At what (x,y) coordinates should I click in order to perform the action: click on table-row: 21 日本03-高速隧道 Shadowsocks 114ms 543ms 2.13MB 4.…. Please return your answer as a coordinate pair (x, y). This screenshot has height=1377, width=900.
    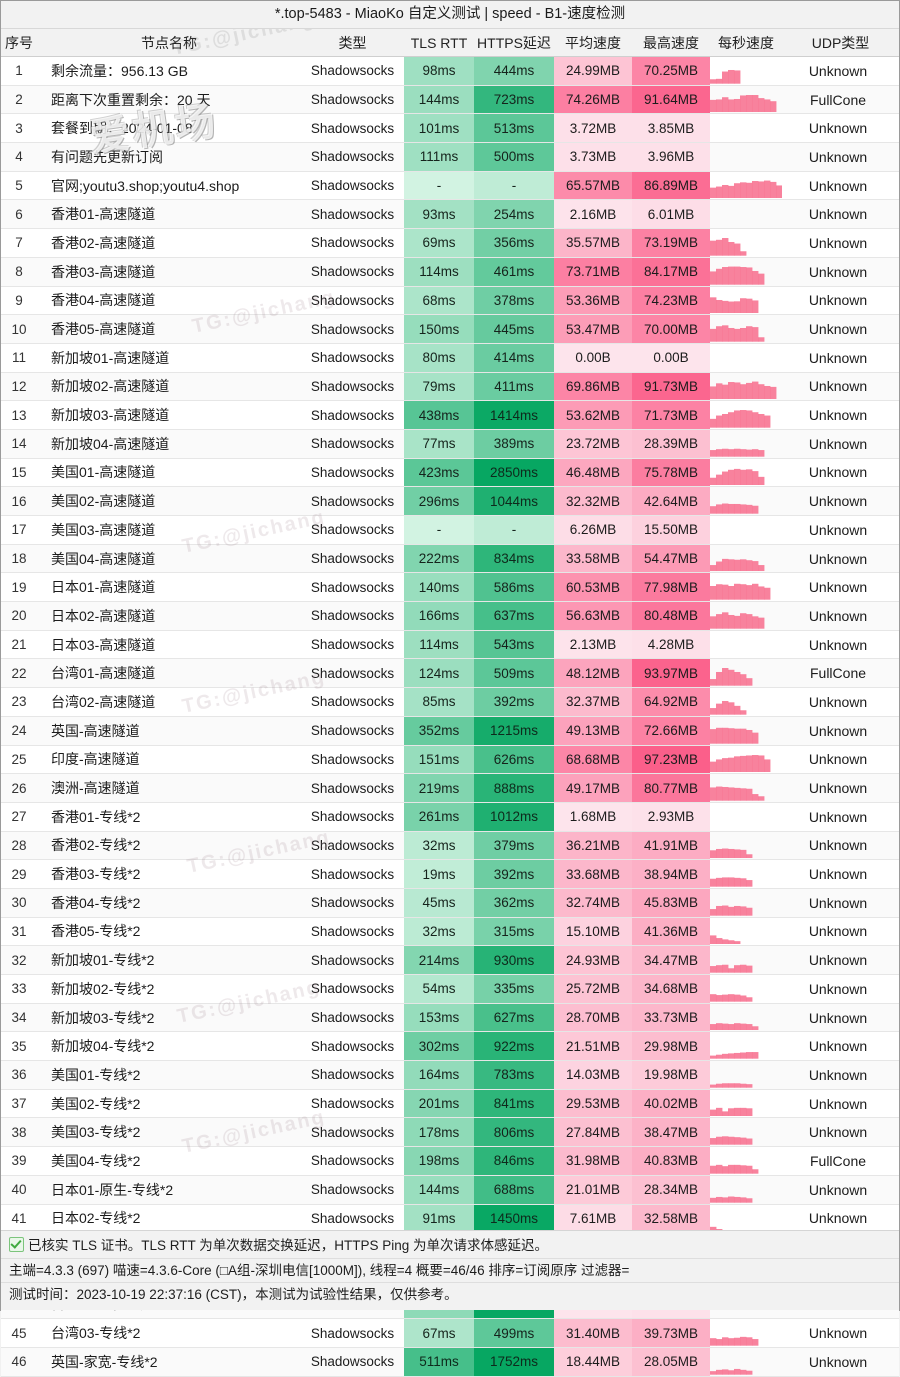
    Looking at the image, I should click on (450, 645).